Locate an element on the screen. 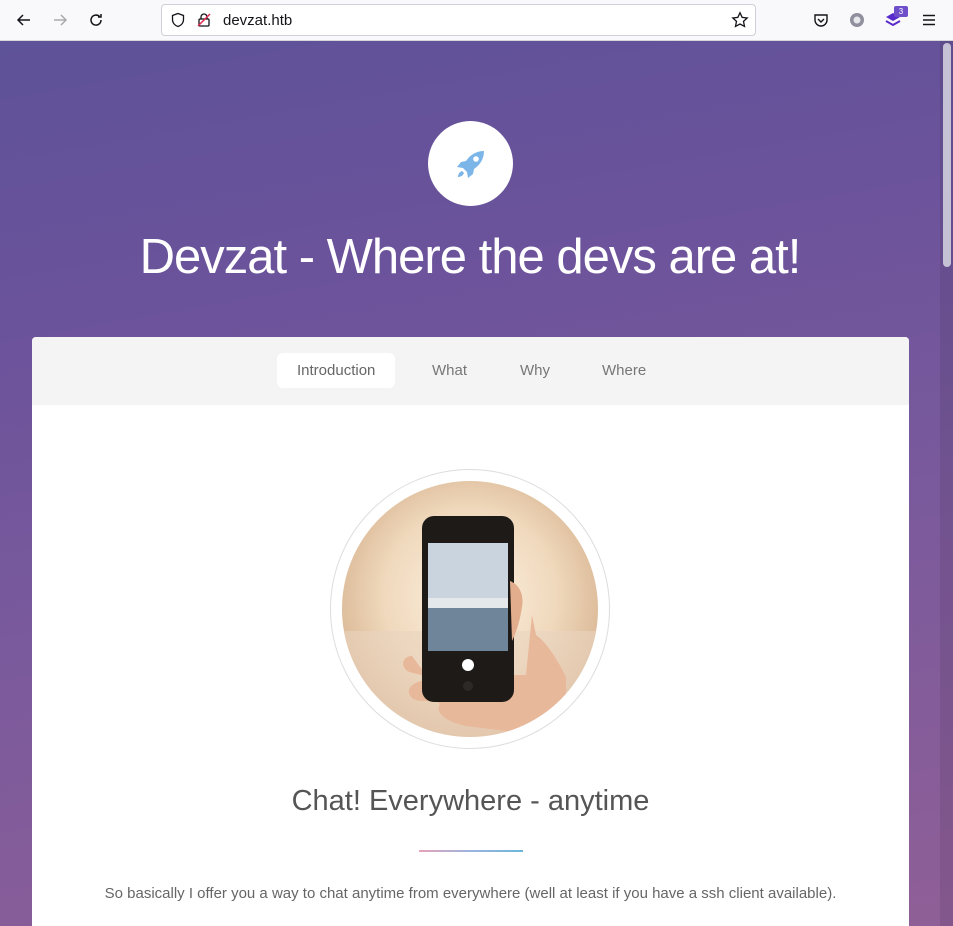 The image size is (953, 926). record-icon is located at coordinates (857, 20).